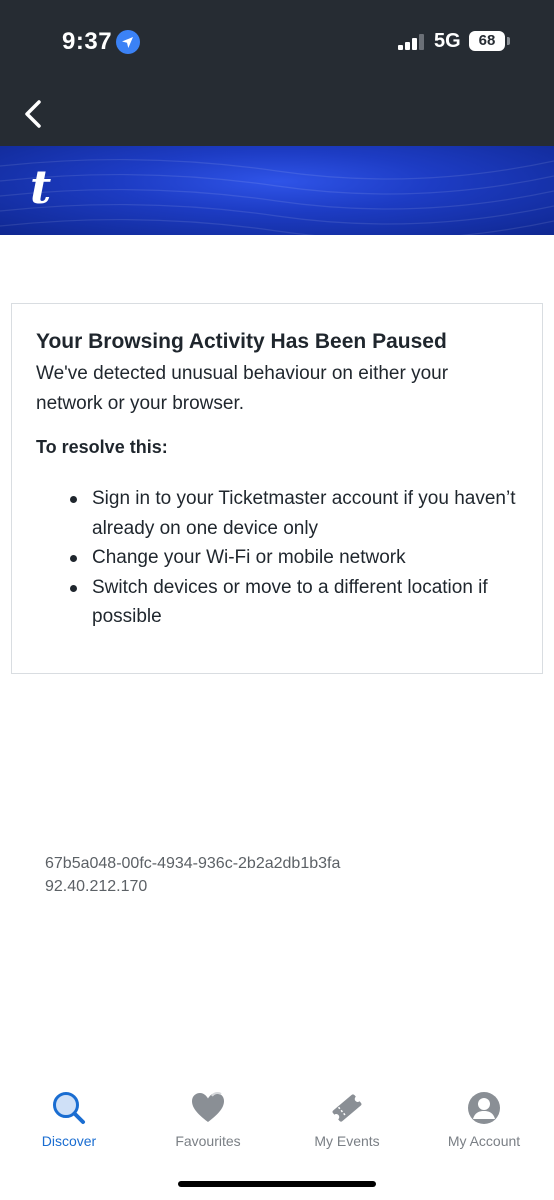 The image size is (554, 1200). What do you see at coordinates (87, 41) in the screenshot?
I see `status-time: 9:37` at bounding box center [87, 41].